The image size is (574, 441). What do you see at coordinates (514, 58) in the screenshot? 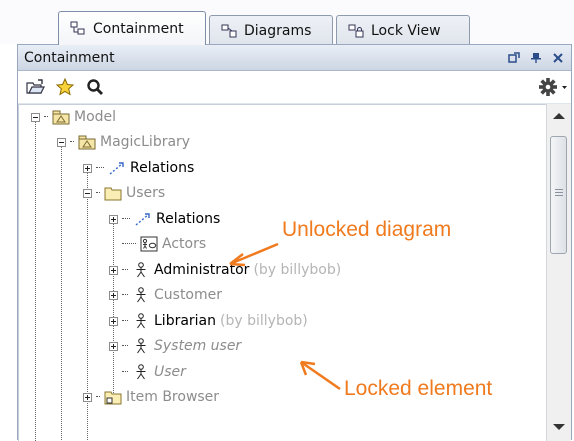
I see `undock-icon` at bounding box center [514, 58].